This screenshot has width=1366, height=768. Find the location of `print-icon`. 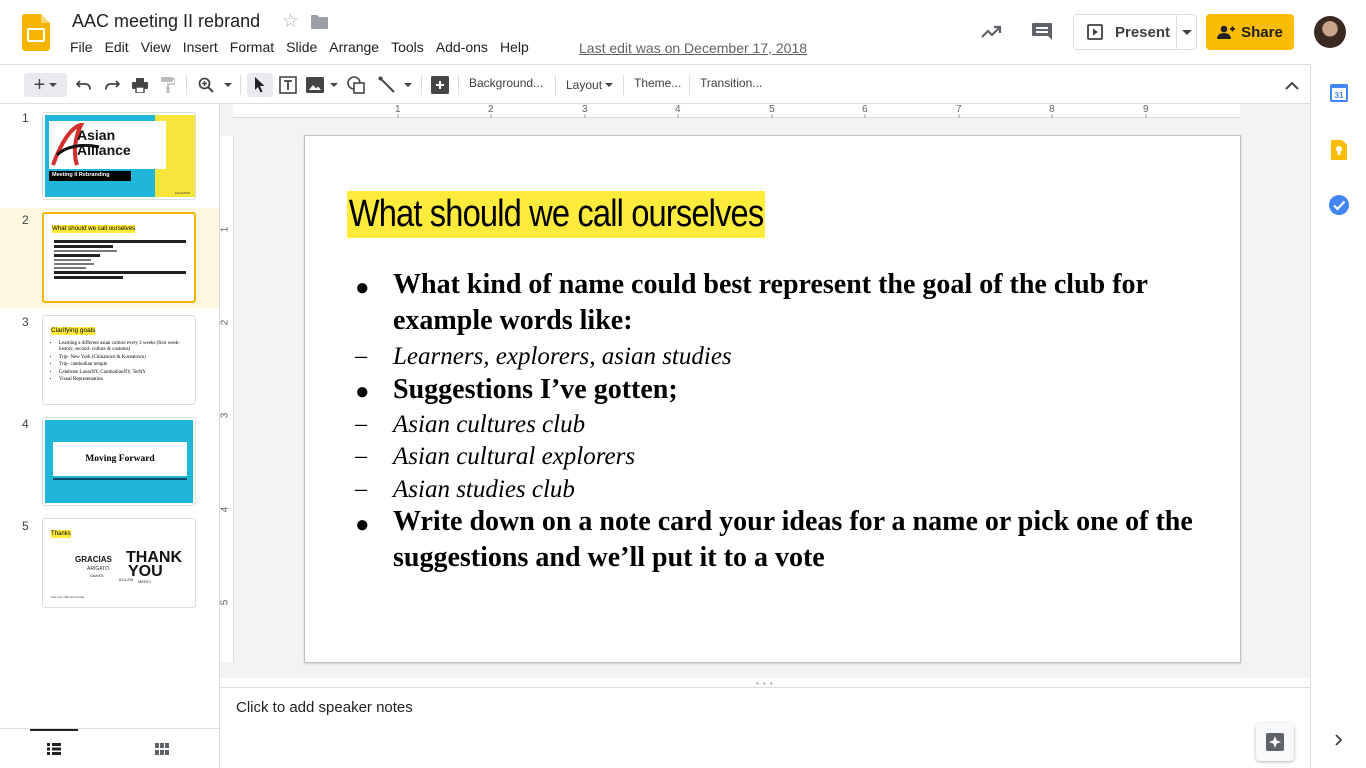

print-icon is located at coordinates (140, 85).